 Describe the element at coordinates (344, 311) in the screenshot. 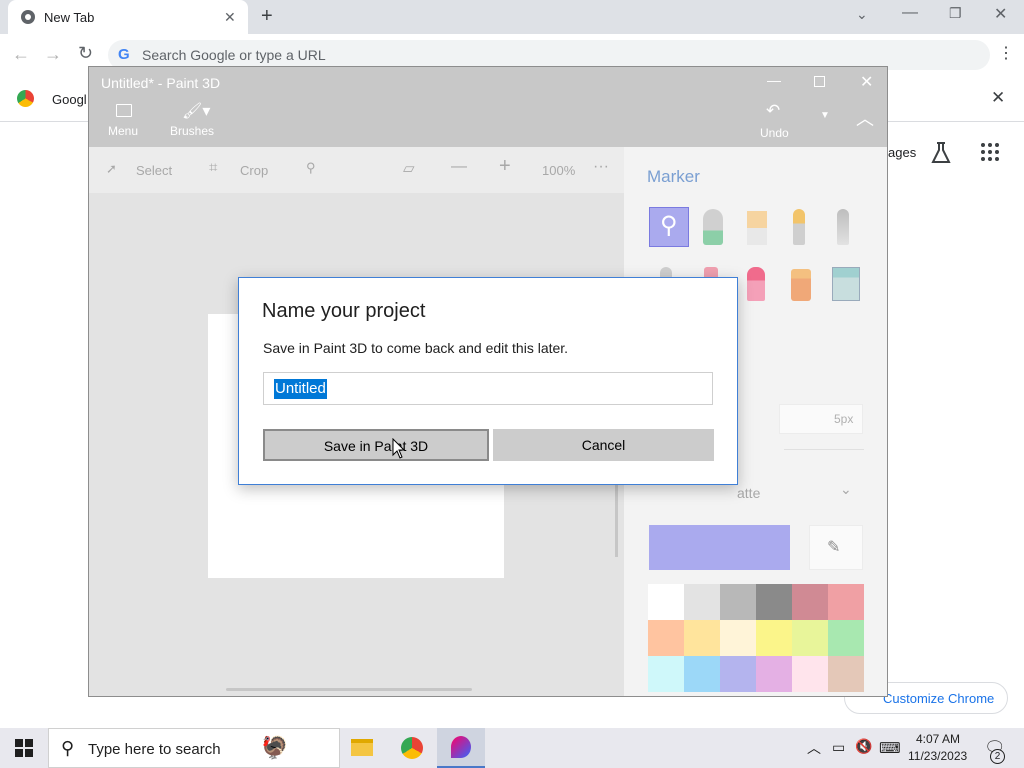

I see `dialog-title: Name your project` at that location.